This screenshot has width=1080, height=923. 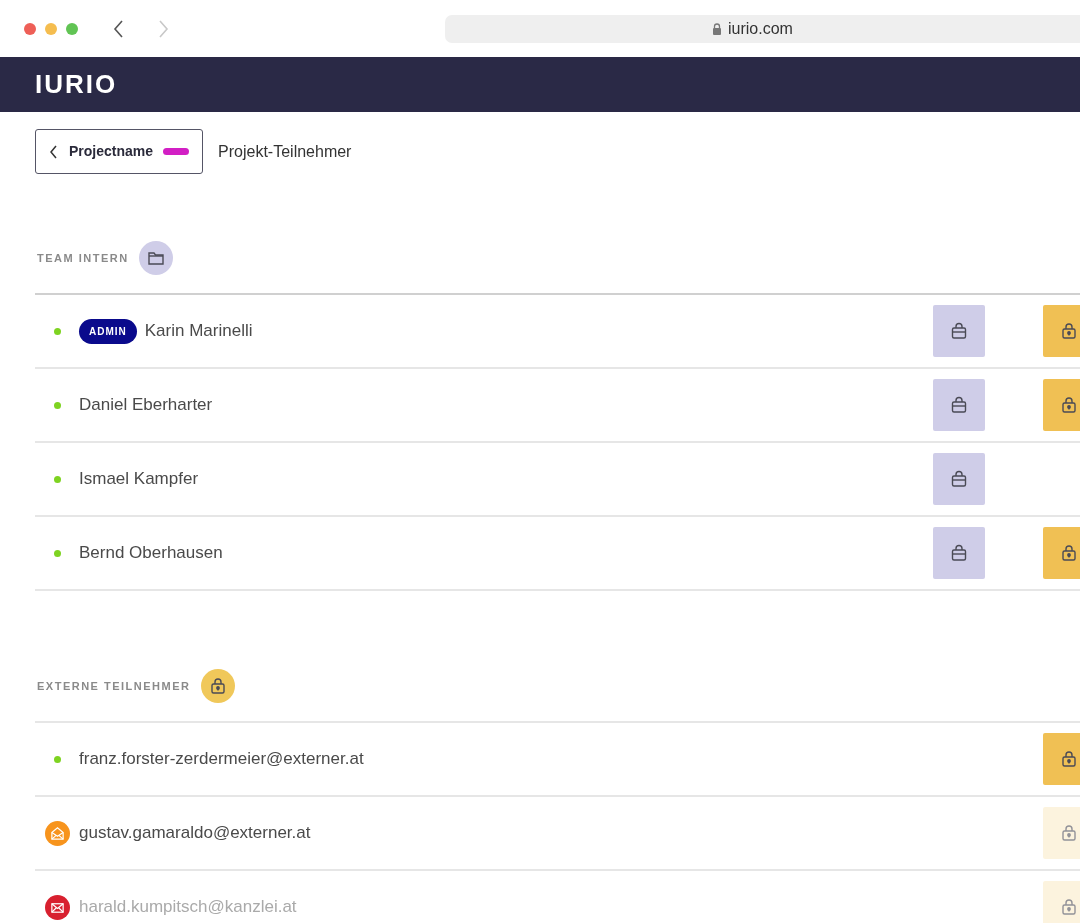 I want to click on member-email: gustav.gamaraldo@externer.at, so click(x=195, y=833).